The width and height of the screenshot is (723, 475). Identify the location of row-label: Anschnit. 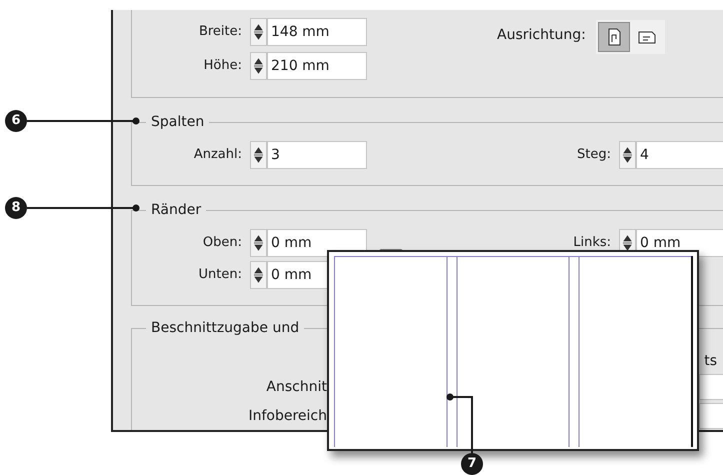
(296, 387).